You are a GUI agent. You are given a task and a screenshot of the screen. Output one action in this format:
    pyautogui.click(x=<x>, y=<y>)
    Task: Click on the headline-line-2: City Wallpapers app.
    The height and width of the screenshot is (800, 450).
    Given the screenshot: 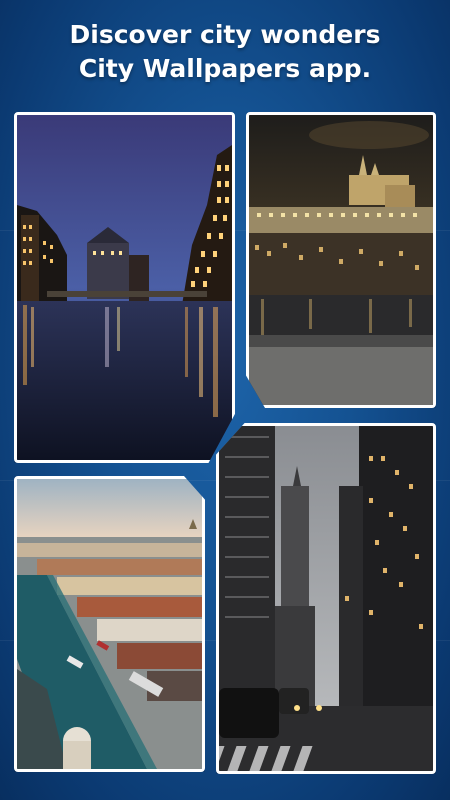 What is the action you would take?
    pyautogui.click(x=225, y=68)
    